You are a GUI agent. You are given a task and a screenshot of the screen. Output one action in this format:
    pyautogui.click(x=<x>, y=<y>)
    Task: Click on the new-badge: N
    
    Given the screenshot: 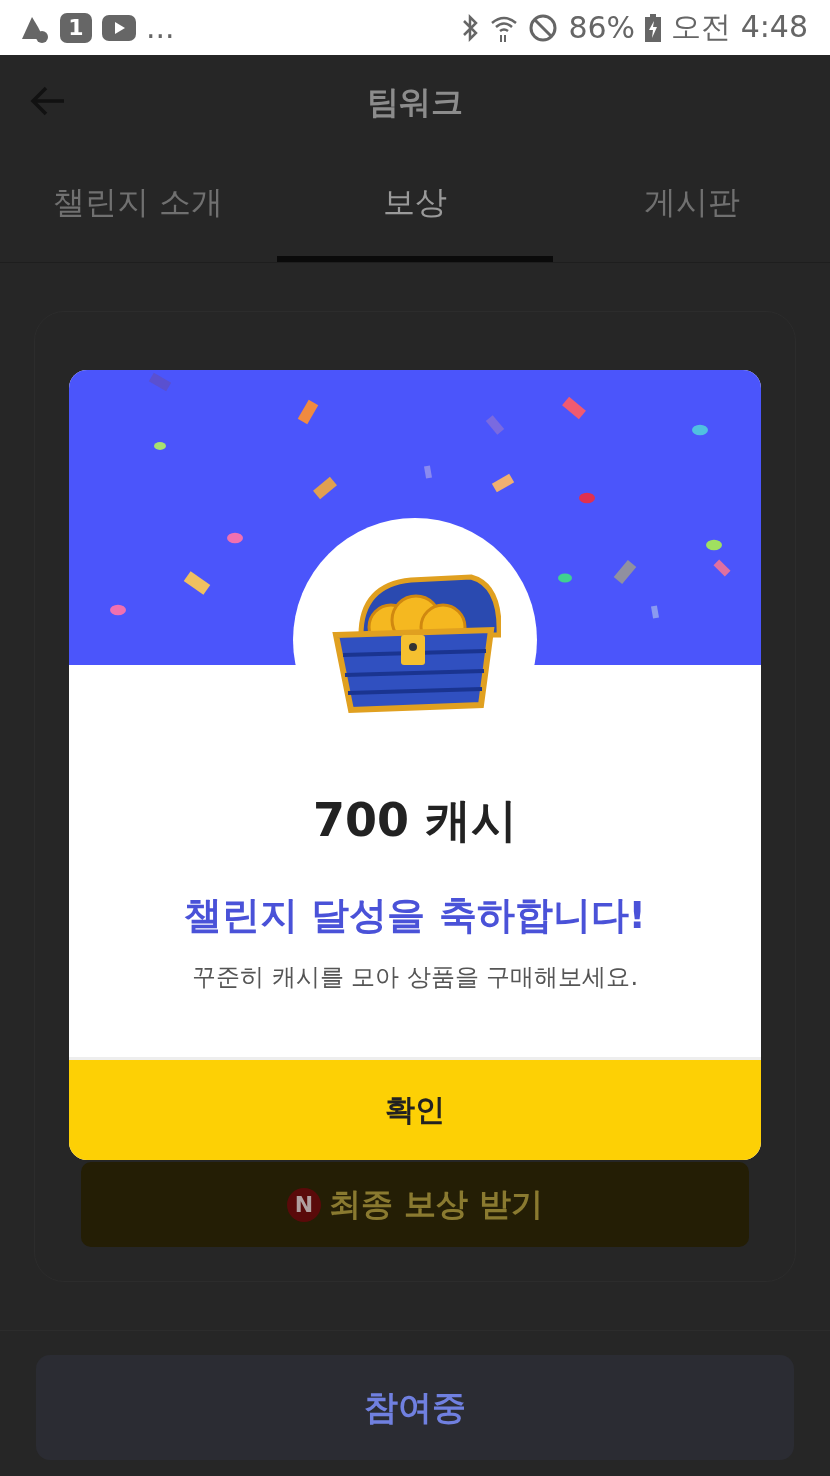 What is the action you would take?
    pyautogui.click(x=303, y=1204)
    